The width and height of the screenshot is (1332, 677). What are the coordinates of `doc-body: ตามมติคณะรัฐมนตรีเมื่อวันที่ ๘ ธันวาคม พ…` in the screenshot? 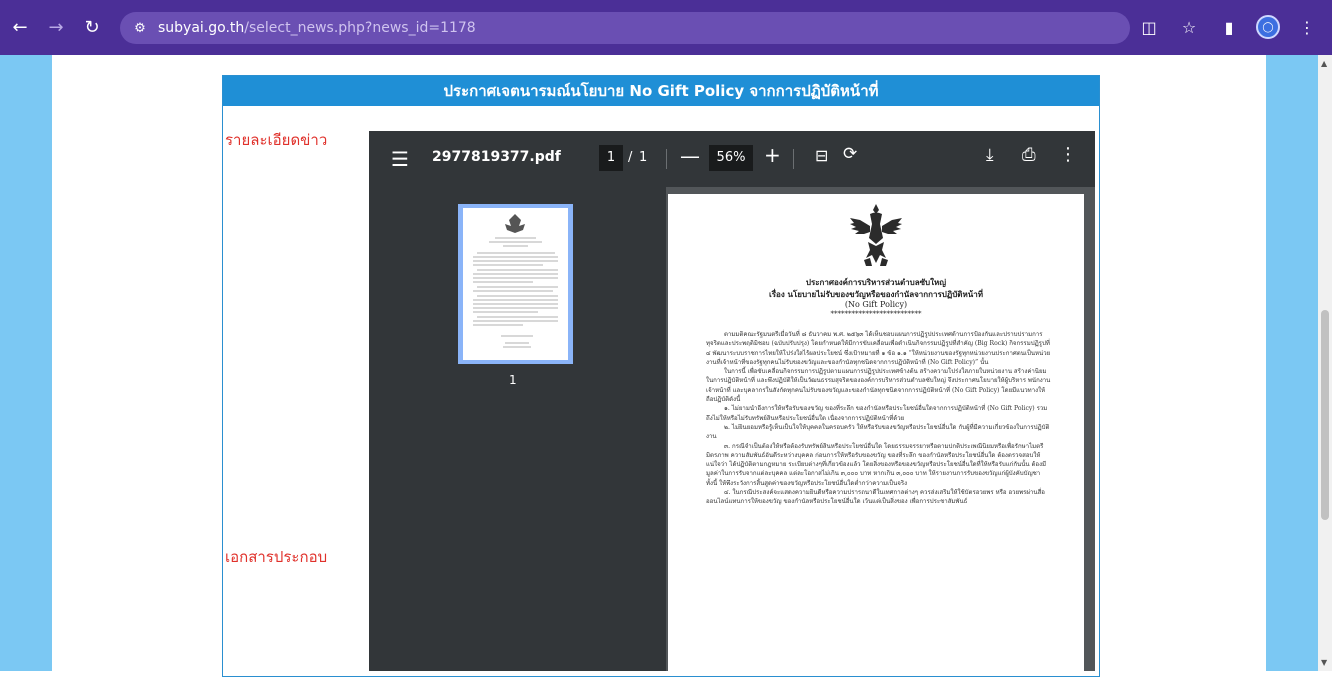 It's located at (879, 418).